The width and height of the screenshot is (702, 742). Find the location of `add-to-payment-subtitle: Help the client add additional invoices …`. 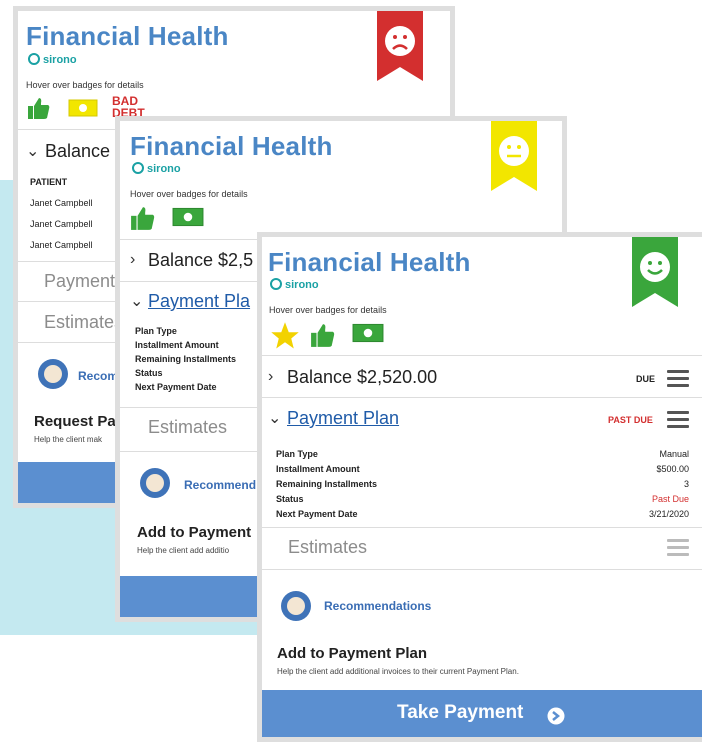

add-to-payment-subtitle: Help the client add additional invoices … is located at coordinates (398, 671).